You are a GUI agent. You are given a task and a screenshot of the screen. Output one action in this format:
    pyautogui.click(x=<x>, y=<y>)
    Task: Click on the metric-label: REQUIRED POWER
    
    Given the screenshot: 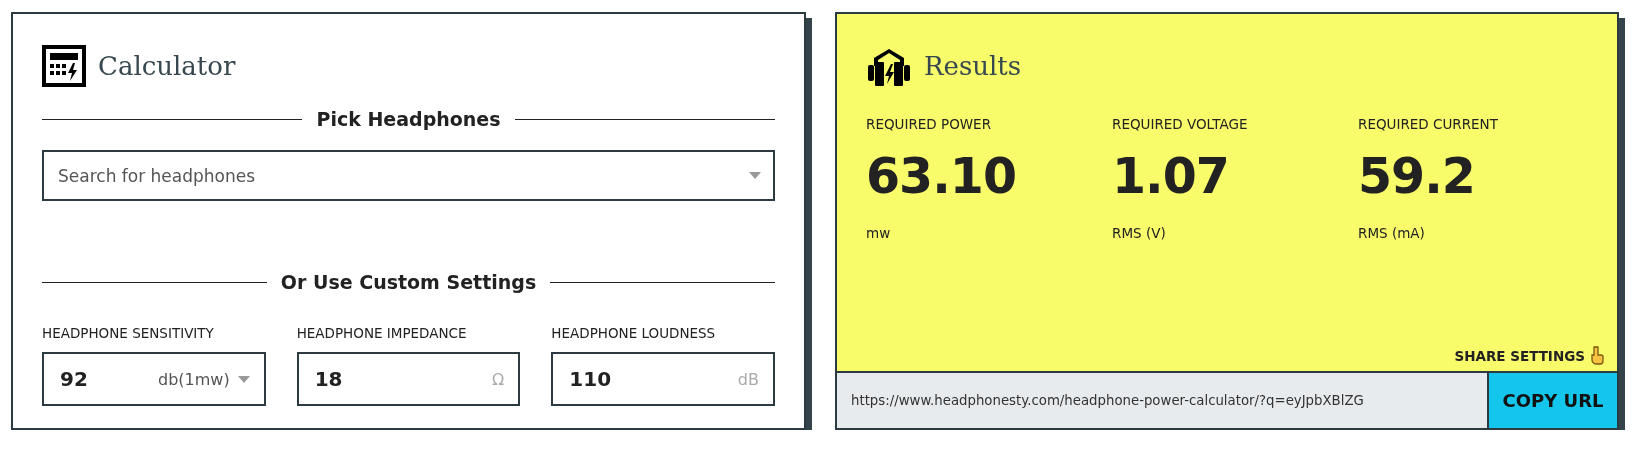 What is the action you would take?
    pyautogui.click(x=929, y=124)
    